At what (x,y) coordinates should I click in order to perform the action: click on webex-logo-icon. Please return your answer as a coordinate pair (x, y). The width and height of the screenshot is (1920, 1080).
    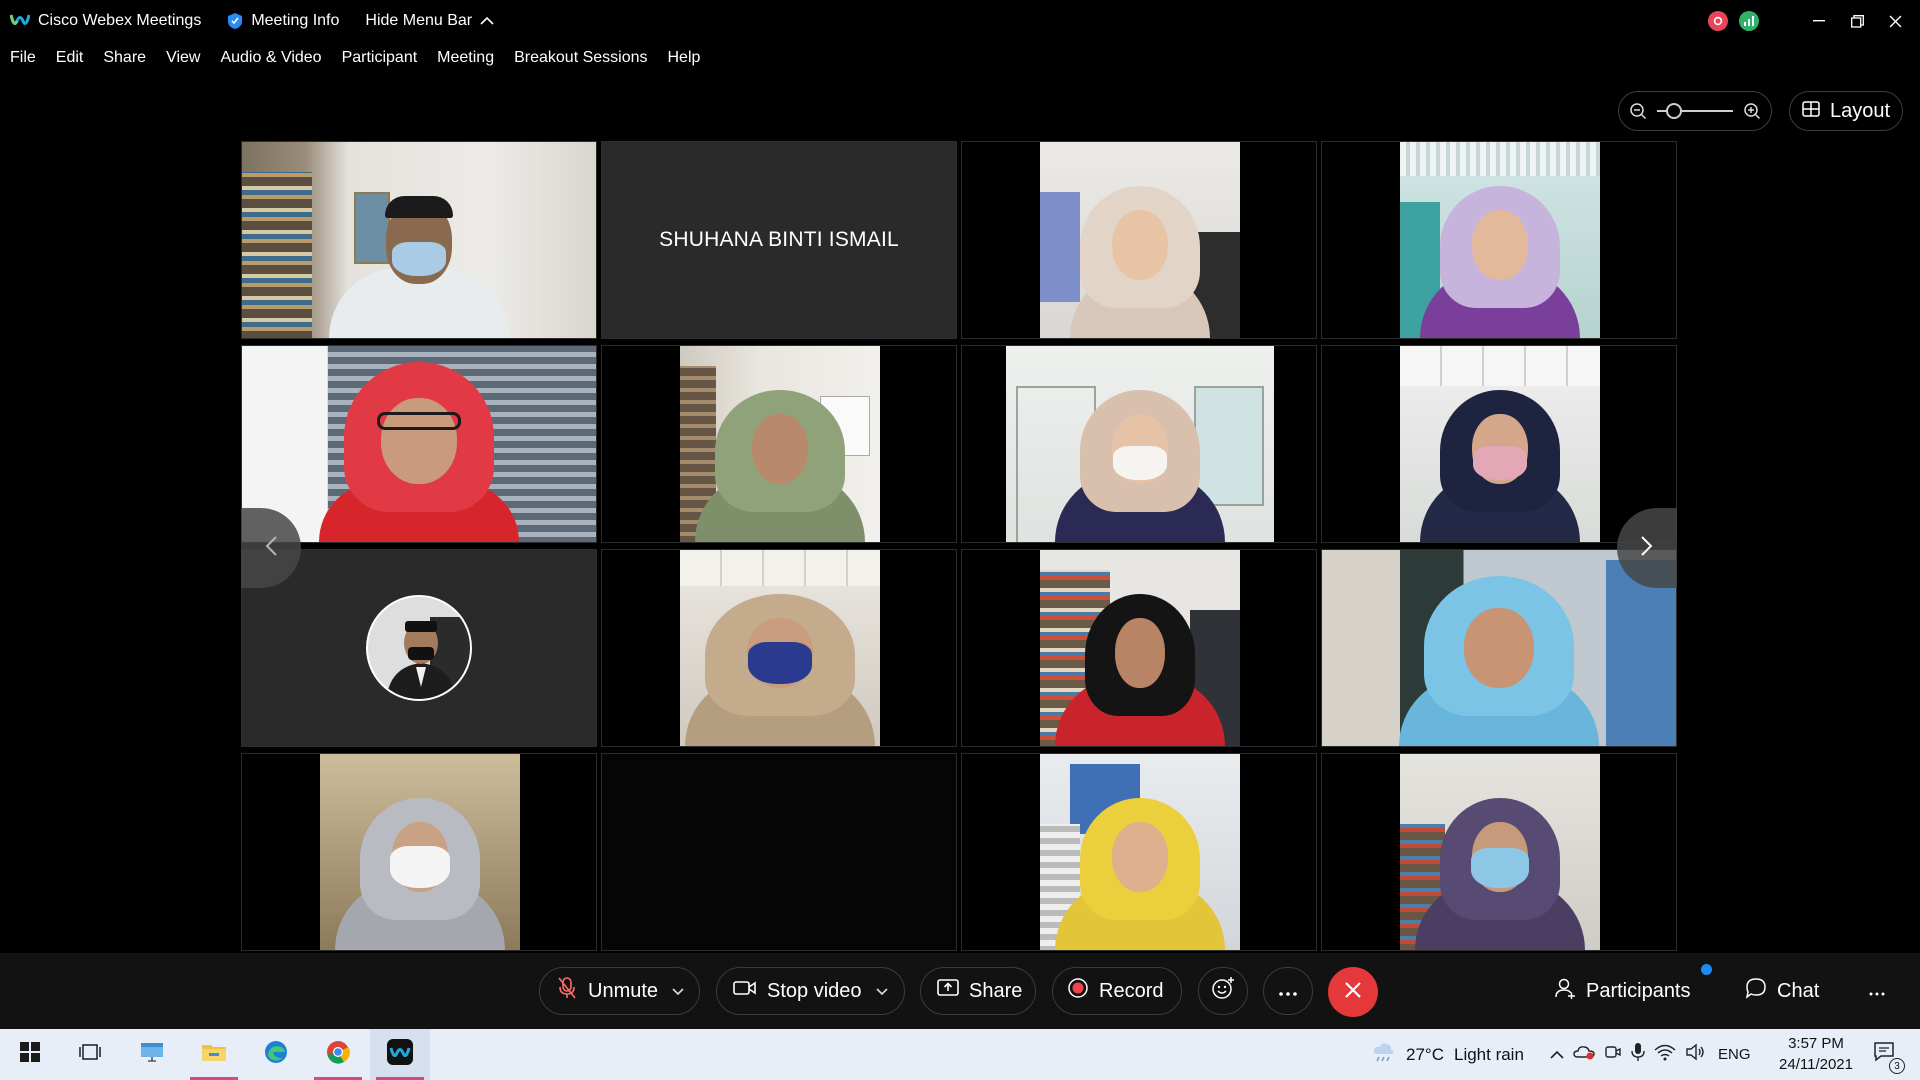
    Looking at the image, I should click on (20, 21).